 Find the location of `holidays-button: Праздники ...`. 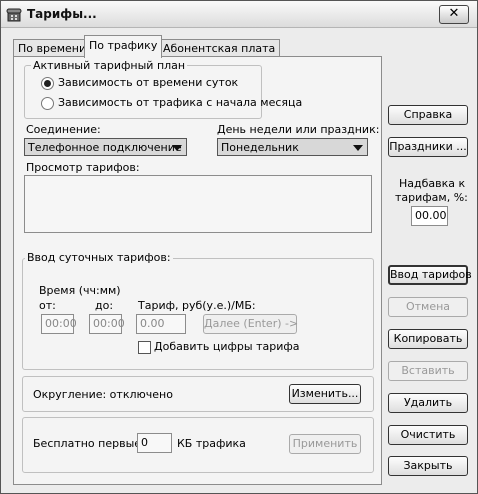

holidays-button: Праздники ... is located at coordinates (428, 147).